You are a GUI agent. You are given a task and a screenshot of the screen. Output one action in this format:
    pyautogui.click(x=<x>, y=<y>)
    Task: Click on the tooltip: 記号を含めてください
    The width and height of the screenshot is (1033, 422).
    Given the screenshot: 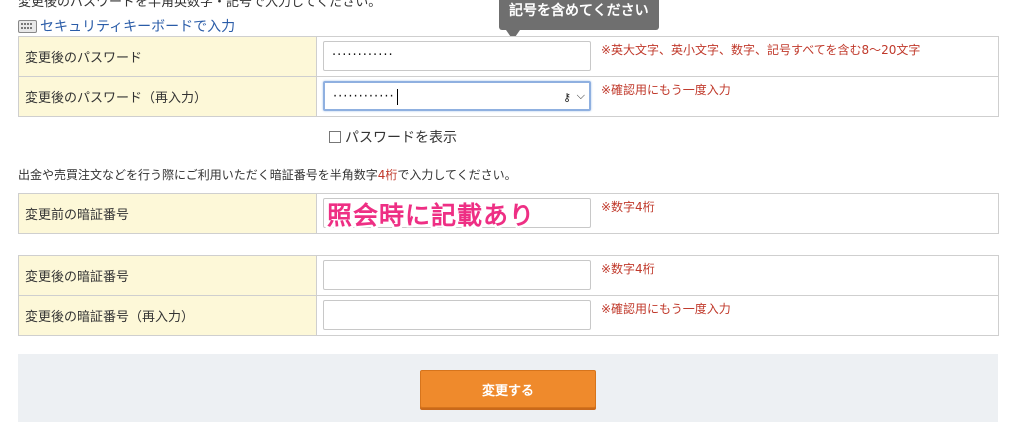 What is the action you would take?
    pyautogui.click(x=579, y=15)
    